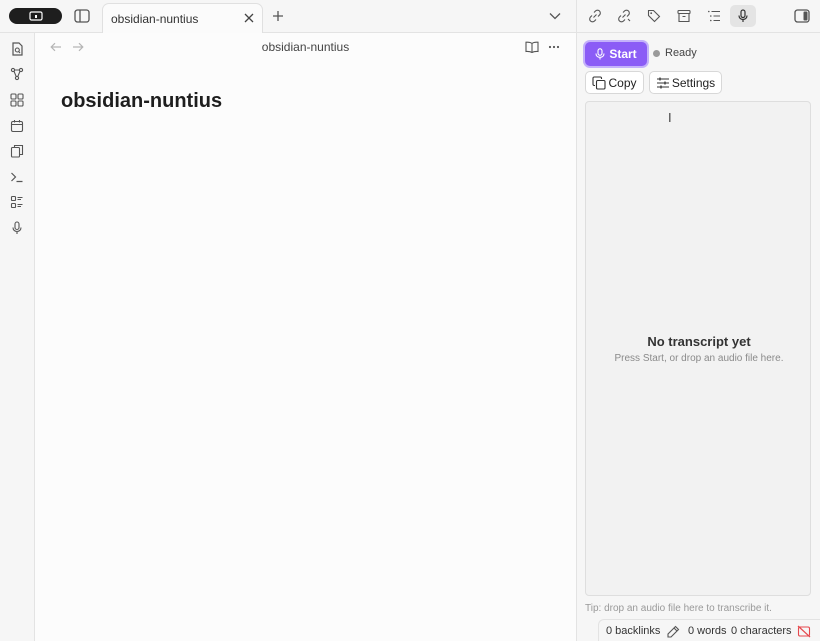 The image size is (820, 641). I want to click on pencil-icon, so click(673, 631).